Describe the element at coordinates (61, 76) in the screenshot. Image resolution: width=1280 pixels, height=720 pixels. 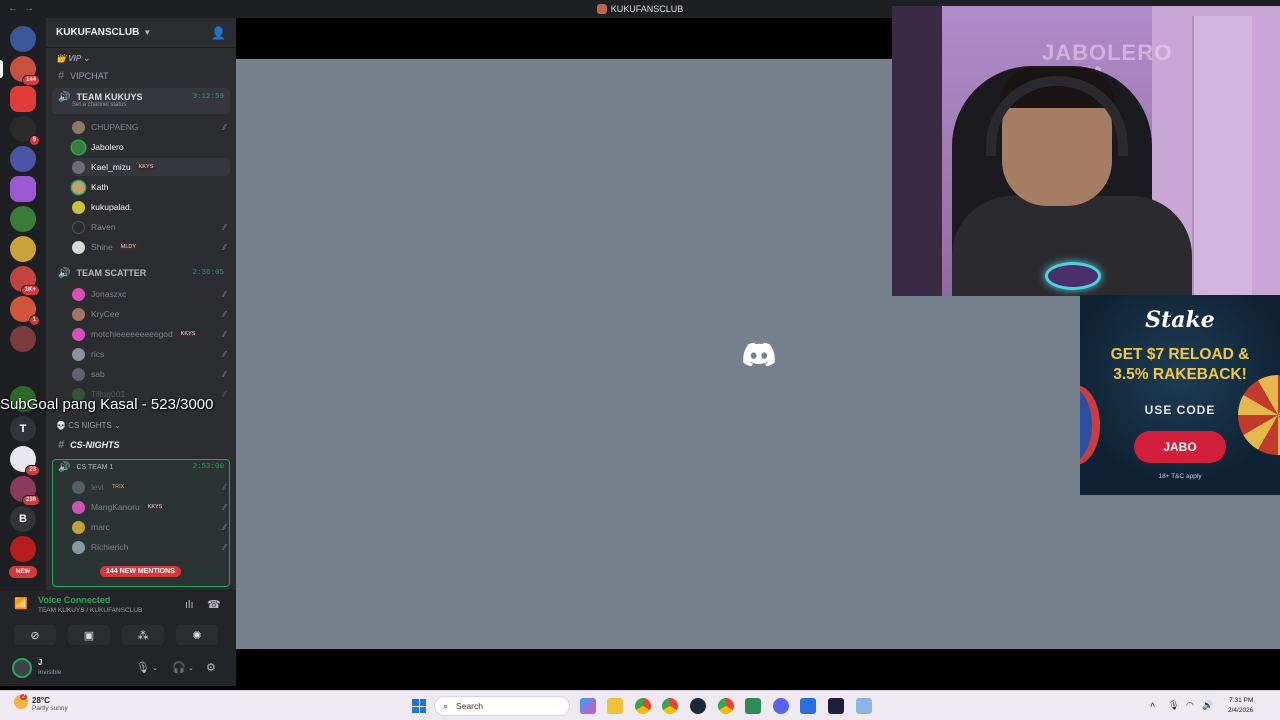
I see `hash-icon: #` at that location.